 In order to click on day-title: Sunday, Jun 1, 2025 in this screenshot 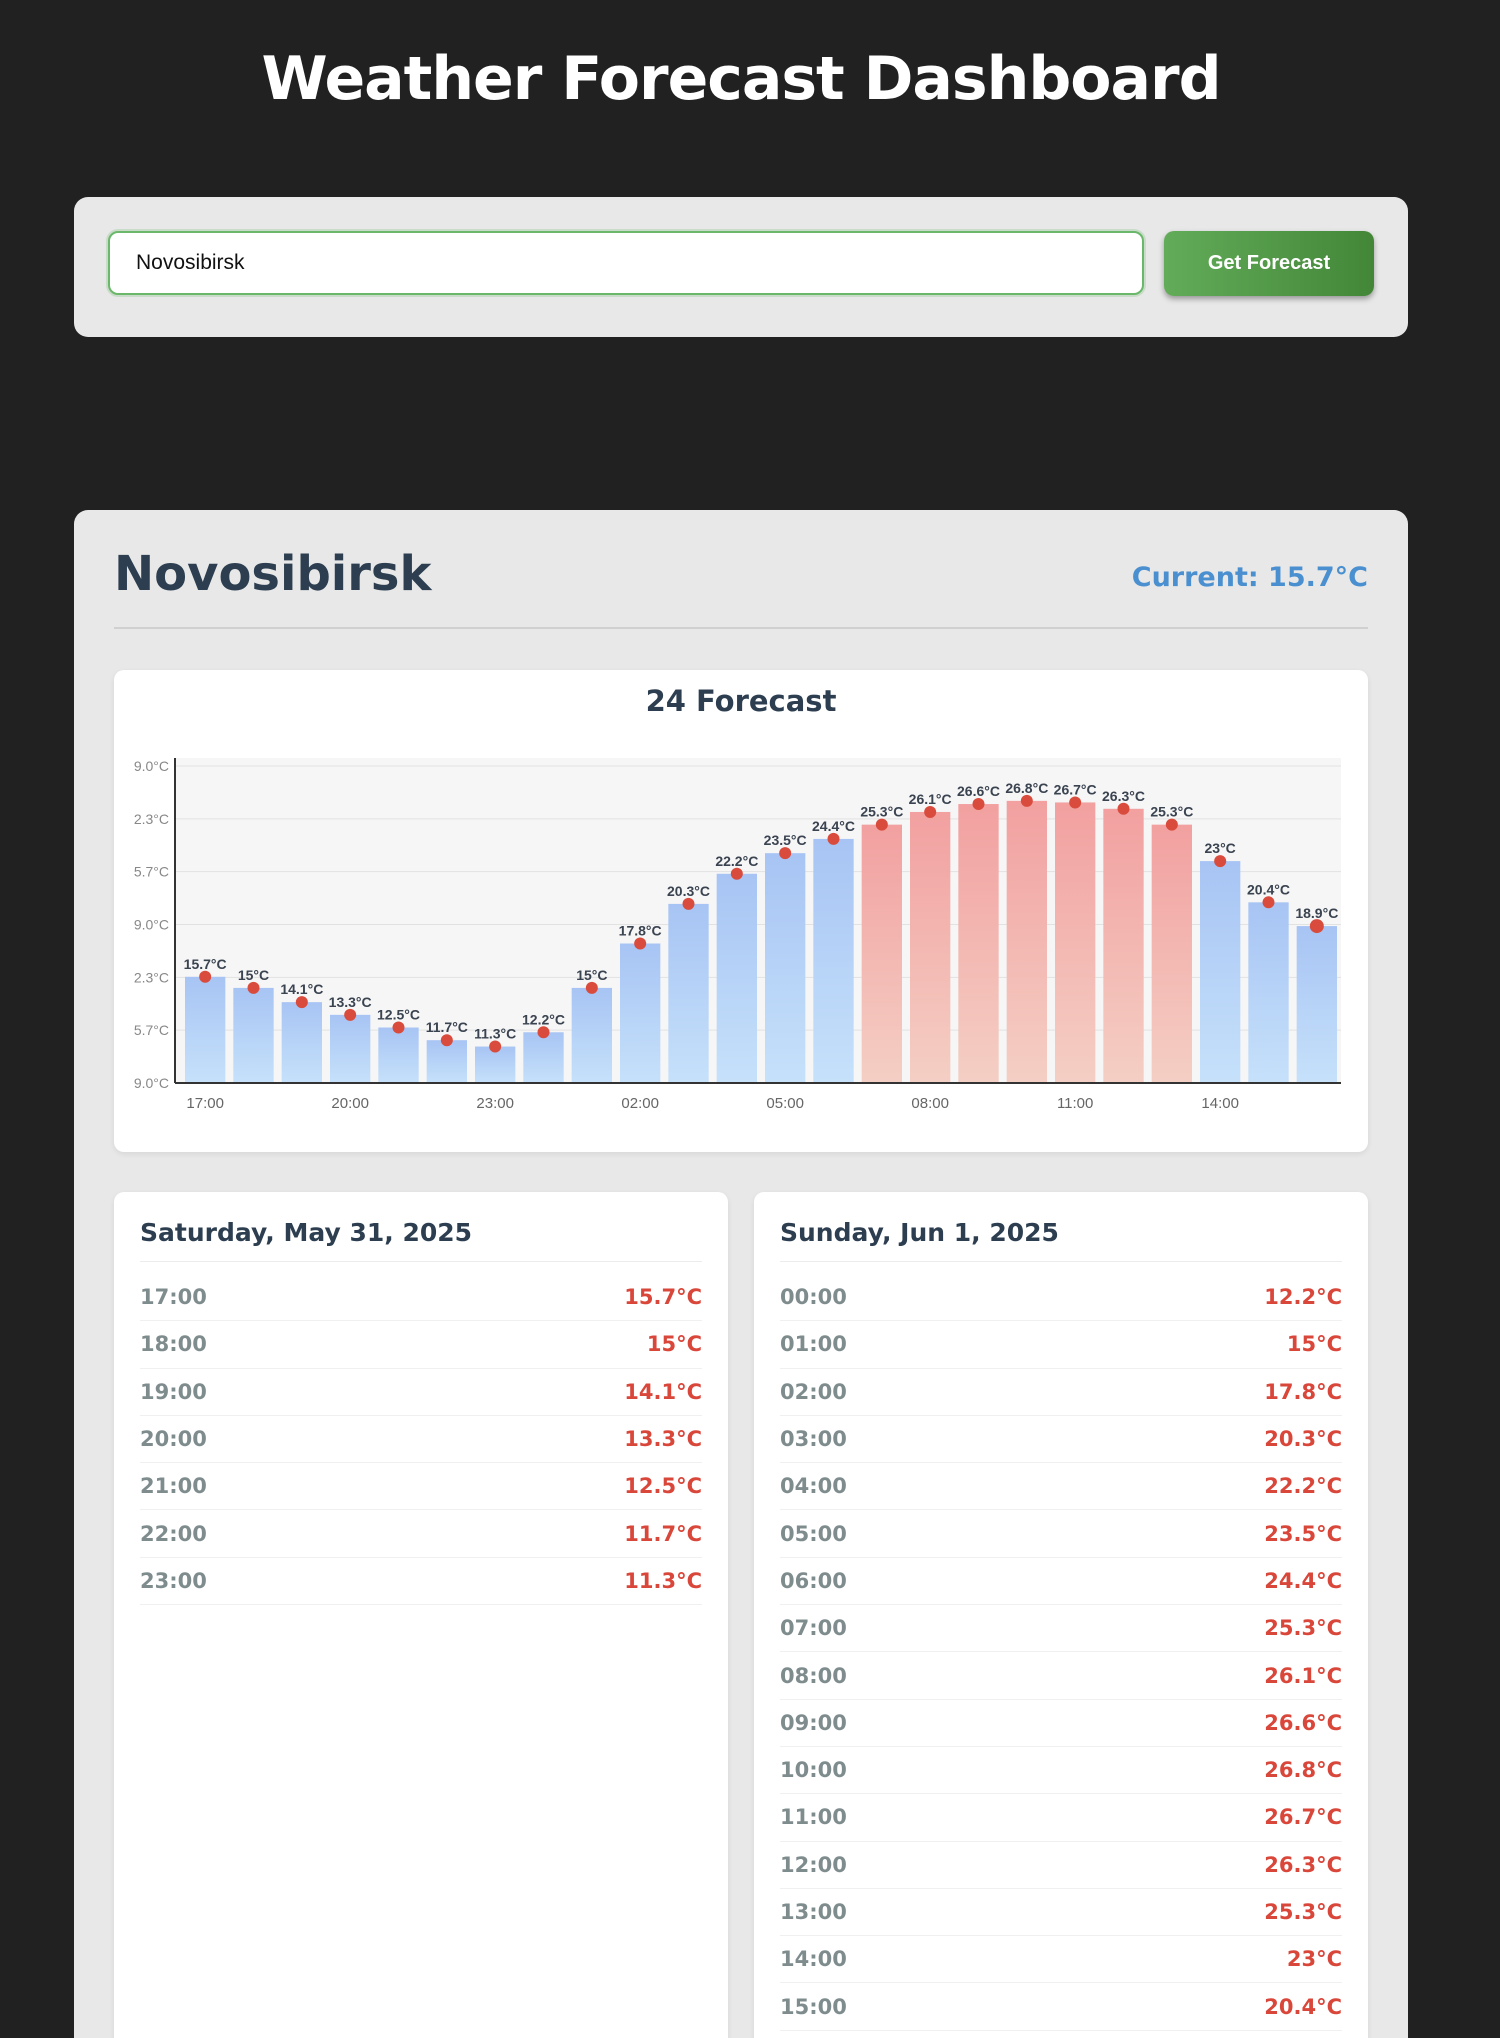, I will do `click(1061, 1240)`.